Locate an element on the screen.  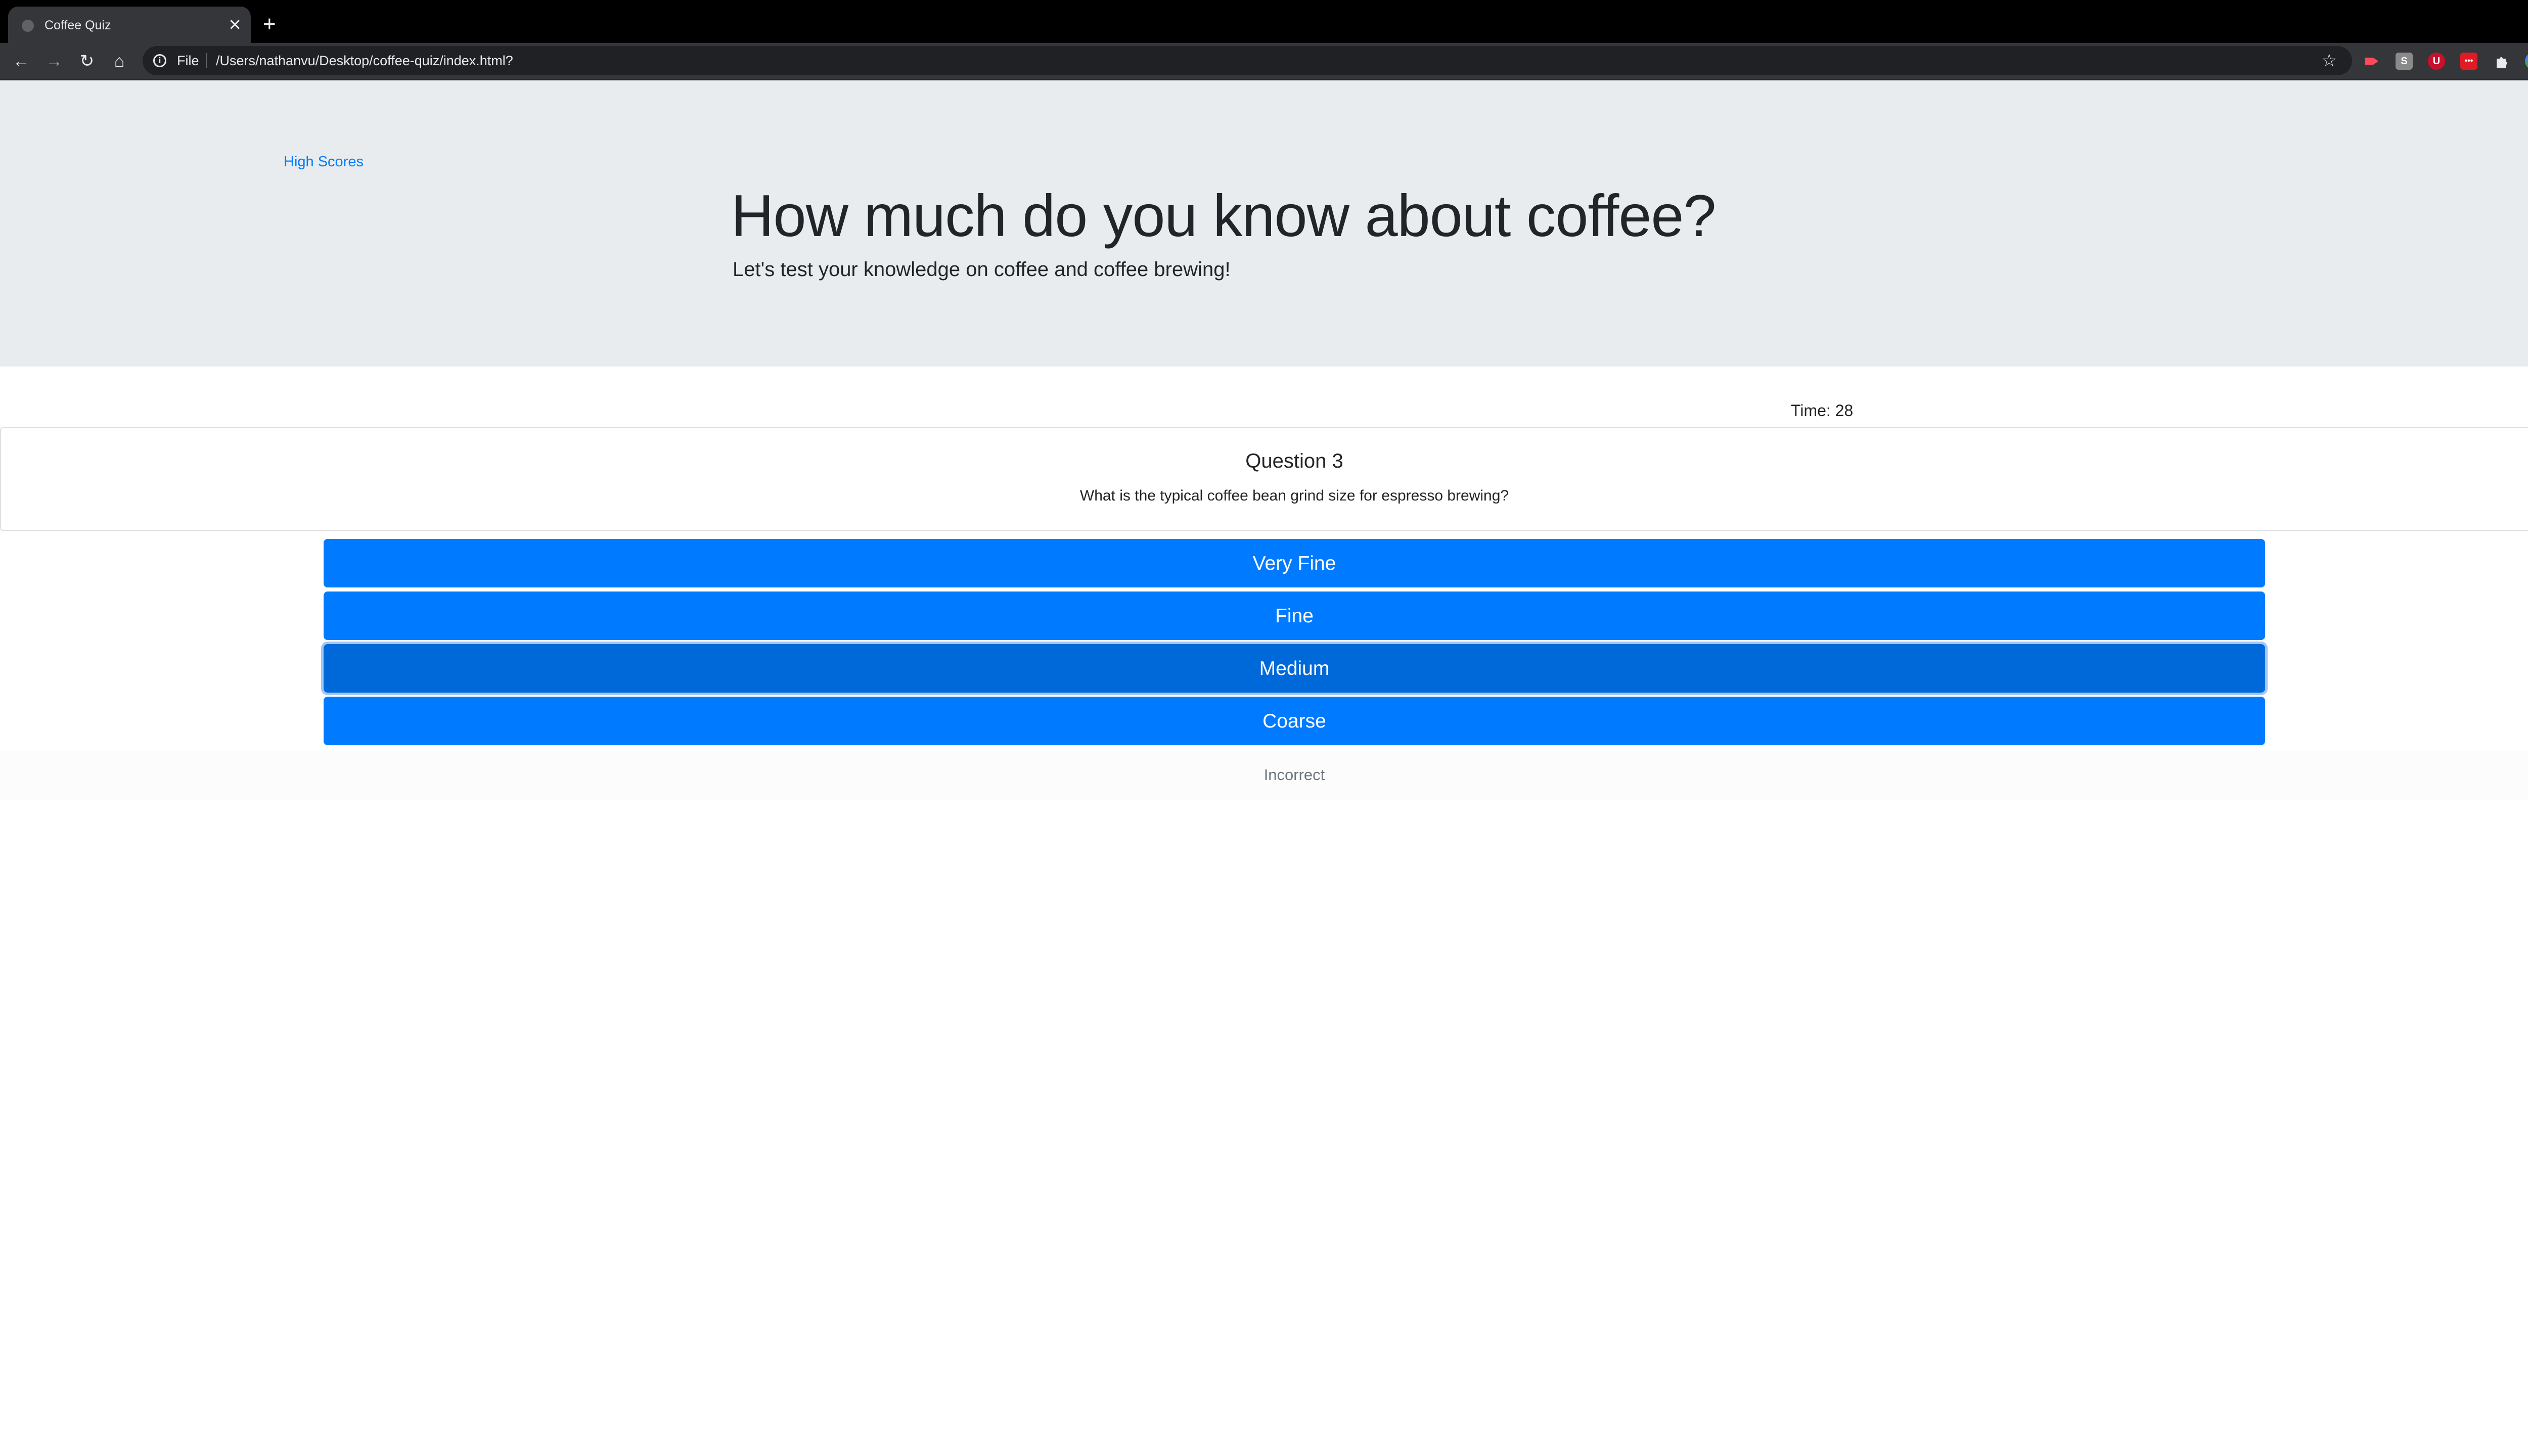
tab-close-icon: ✕ is located at coordinates (235, 25).